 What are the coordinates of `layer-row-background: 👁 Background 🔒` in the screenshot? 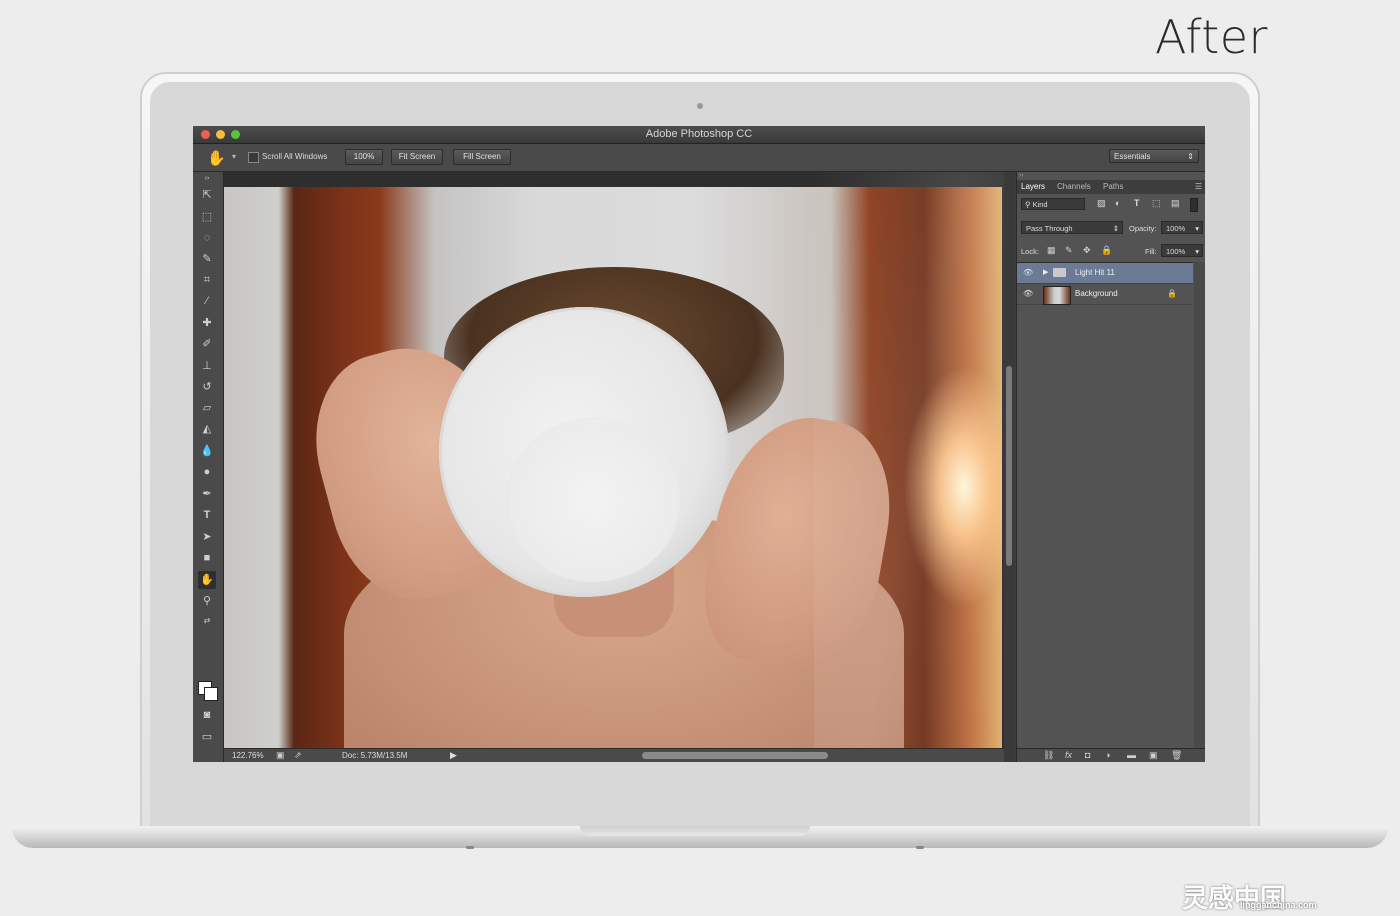 It's located at (1105, 294).